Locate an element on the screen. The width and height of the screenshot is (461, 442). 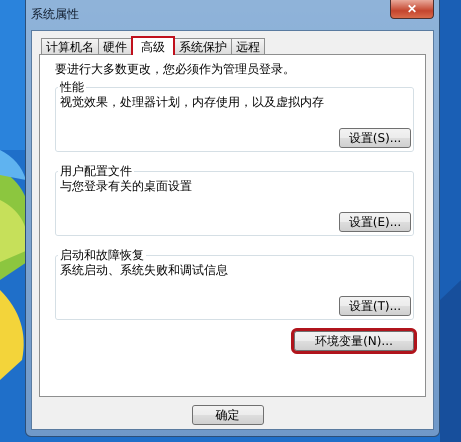
group-title: 性能 is located at coordinates (71, 87).